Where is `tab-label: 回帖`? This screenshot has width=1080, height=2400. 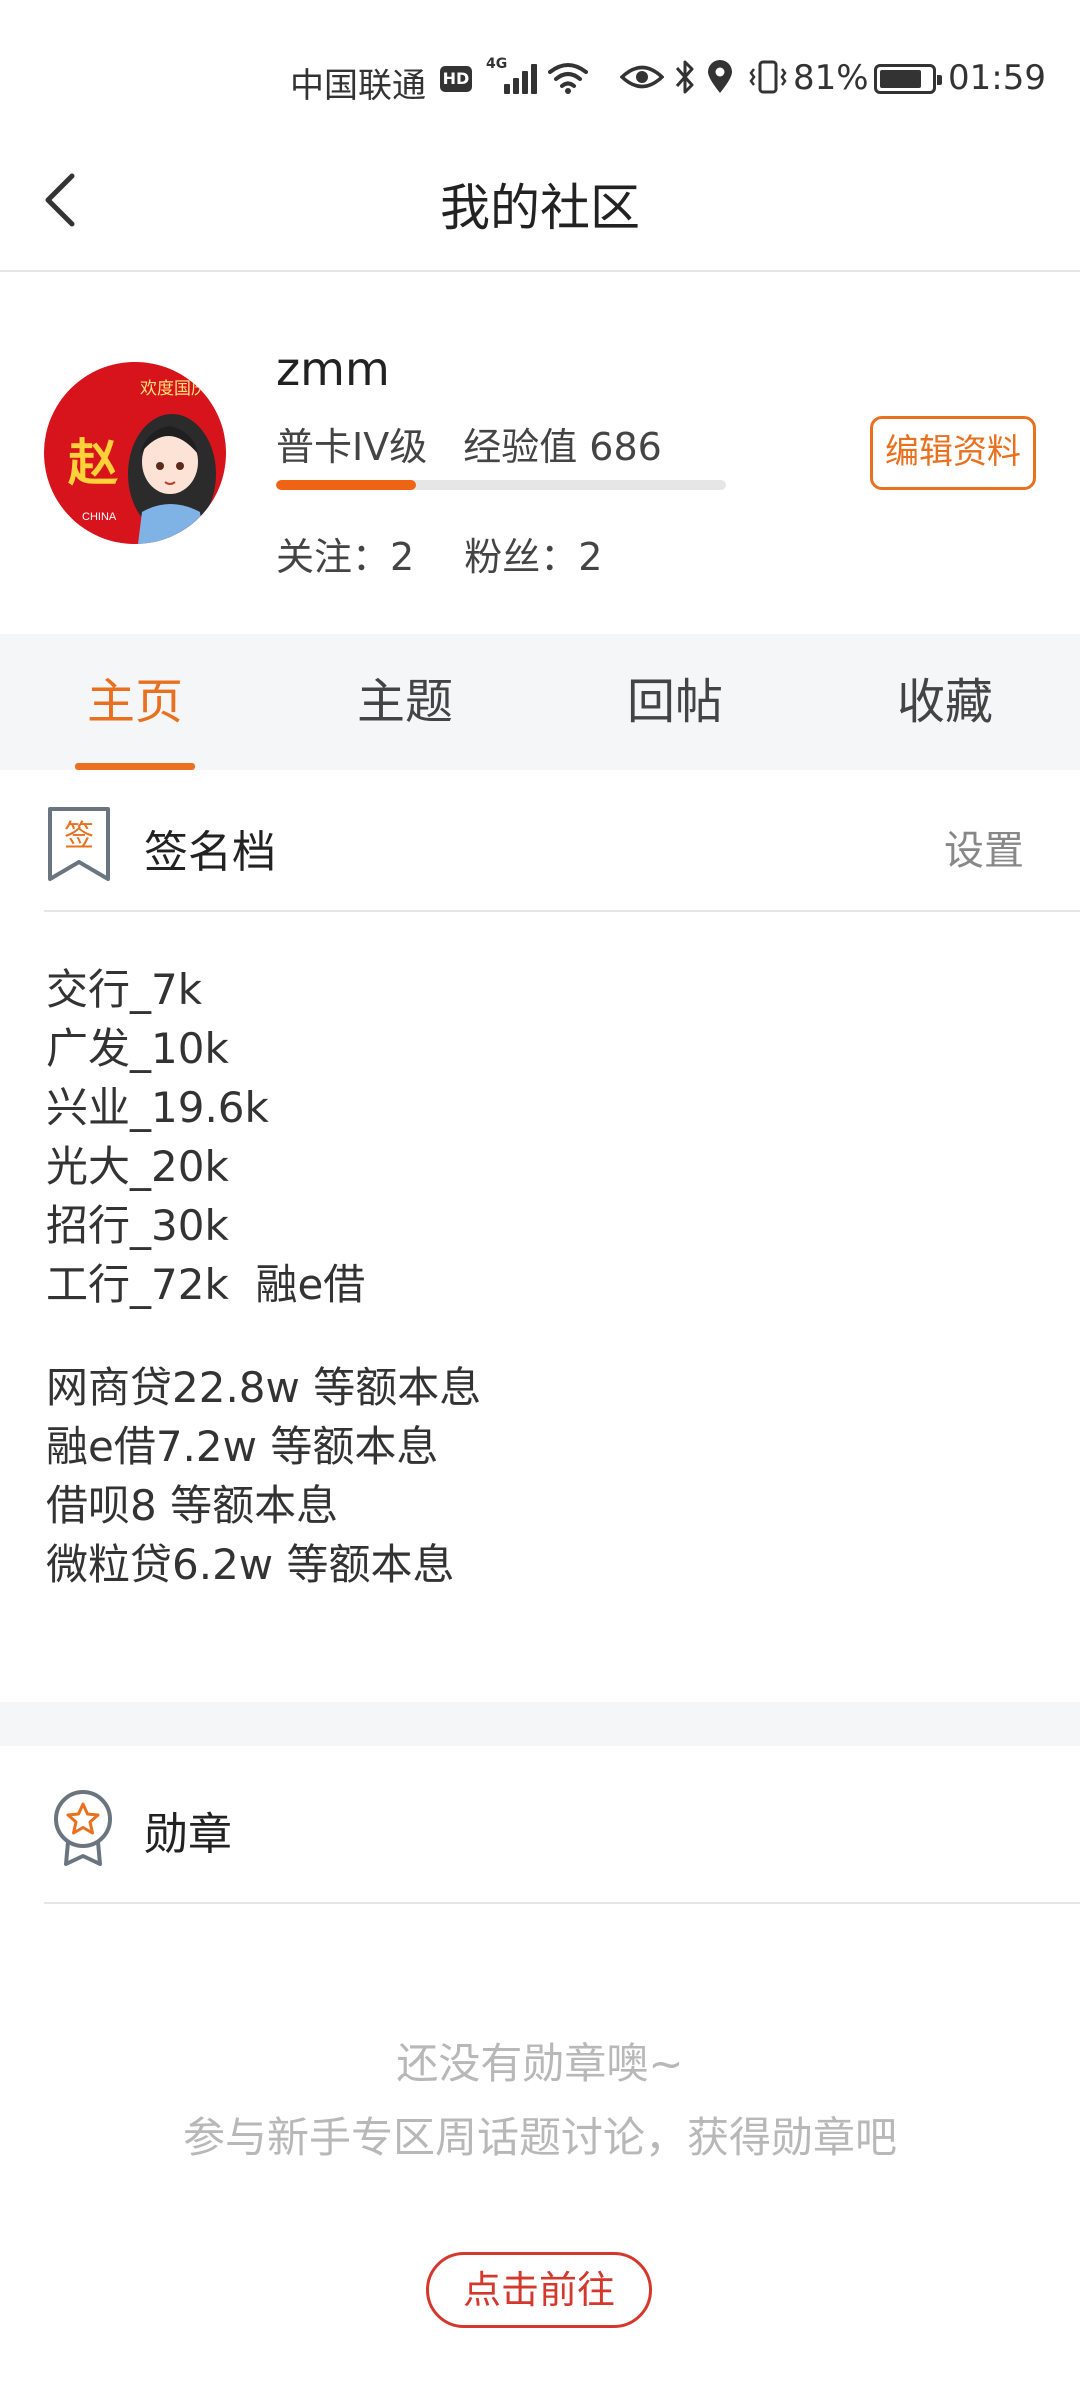 tab-label: 回帖 is located at coordinates (674, 702).